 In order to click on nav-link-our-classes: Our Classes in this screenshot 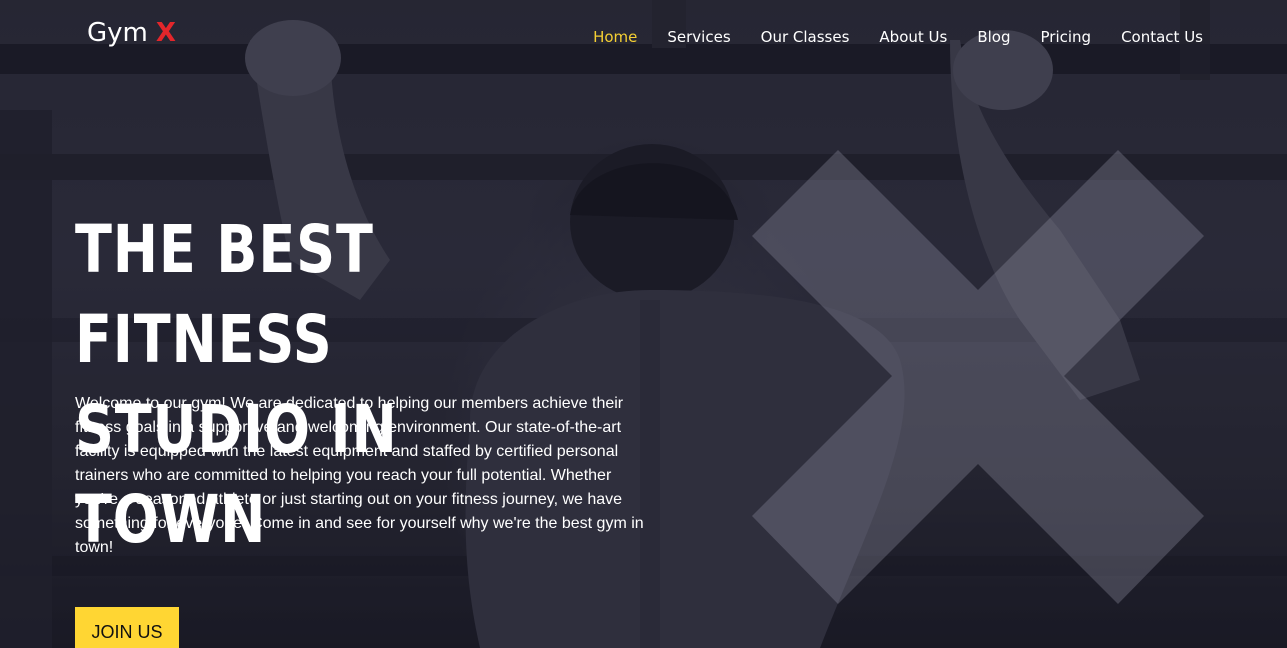, I will do `click(805, 37)`.